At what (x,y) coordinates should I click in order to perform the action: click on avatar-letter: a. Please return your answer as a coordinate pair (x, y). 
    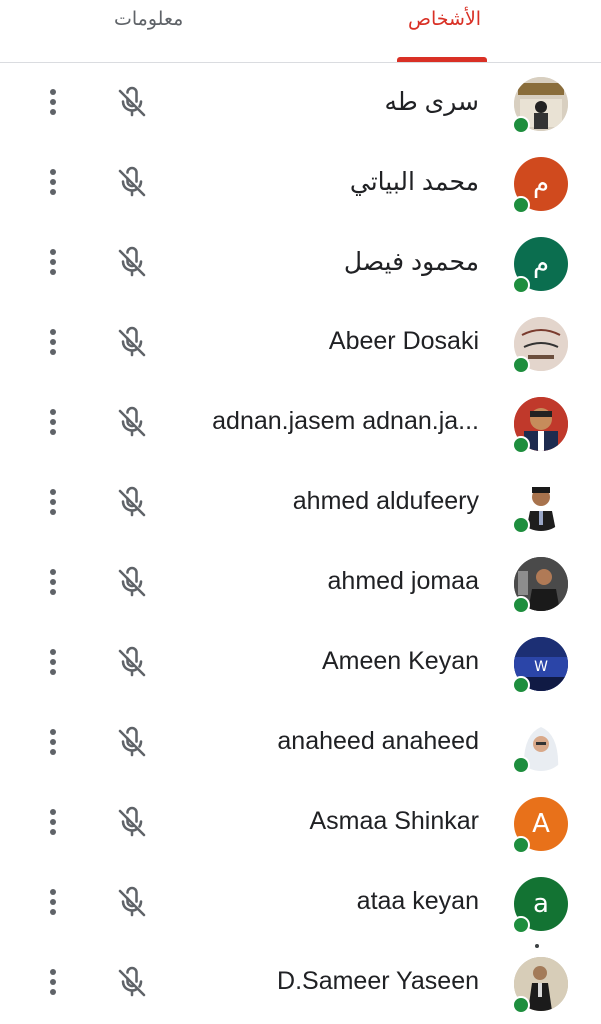
    Looking at the image, I should click on (541, 904).